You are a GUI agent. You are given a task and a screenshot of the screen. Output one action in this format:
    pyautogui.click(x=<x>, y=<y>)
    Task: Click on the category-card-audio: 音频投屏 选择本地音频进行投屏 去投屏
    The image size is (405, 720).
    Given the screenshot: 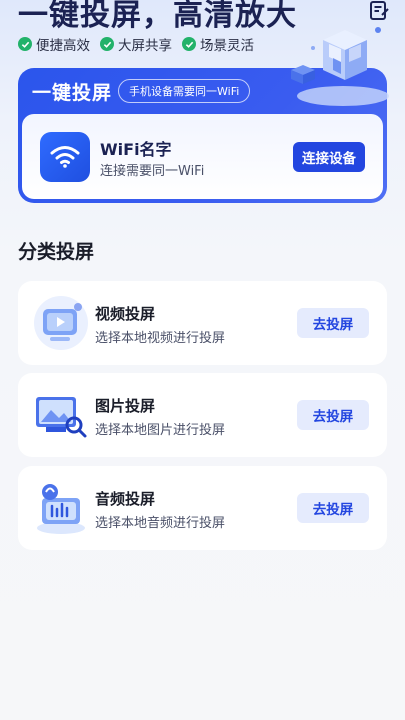 What is the action you would take?
    pyautogui.click(x=202, y=508)
    